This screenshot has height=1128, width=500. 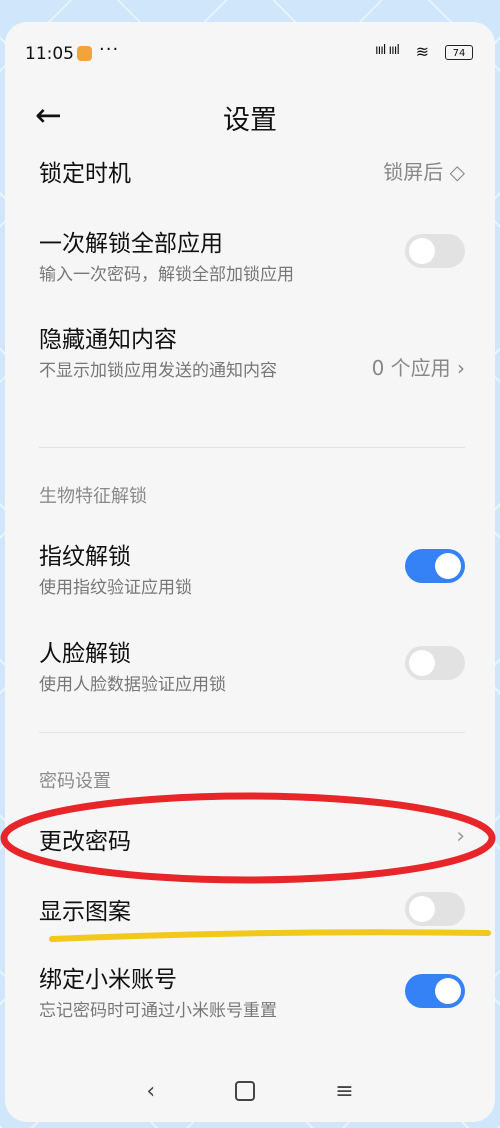 I want to click on bind-mi-account-description: 忘记密码时可通过小米账号重置, so click(x=158, y=1011).